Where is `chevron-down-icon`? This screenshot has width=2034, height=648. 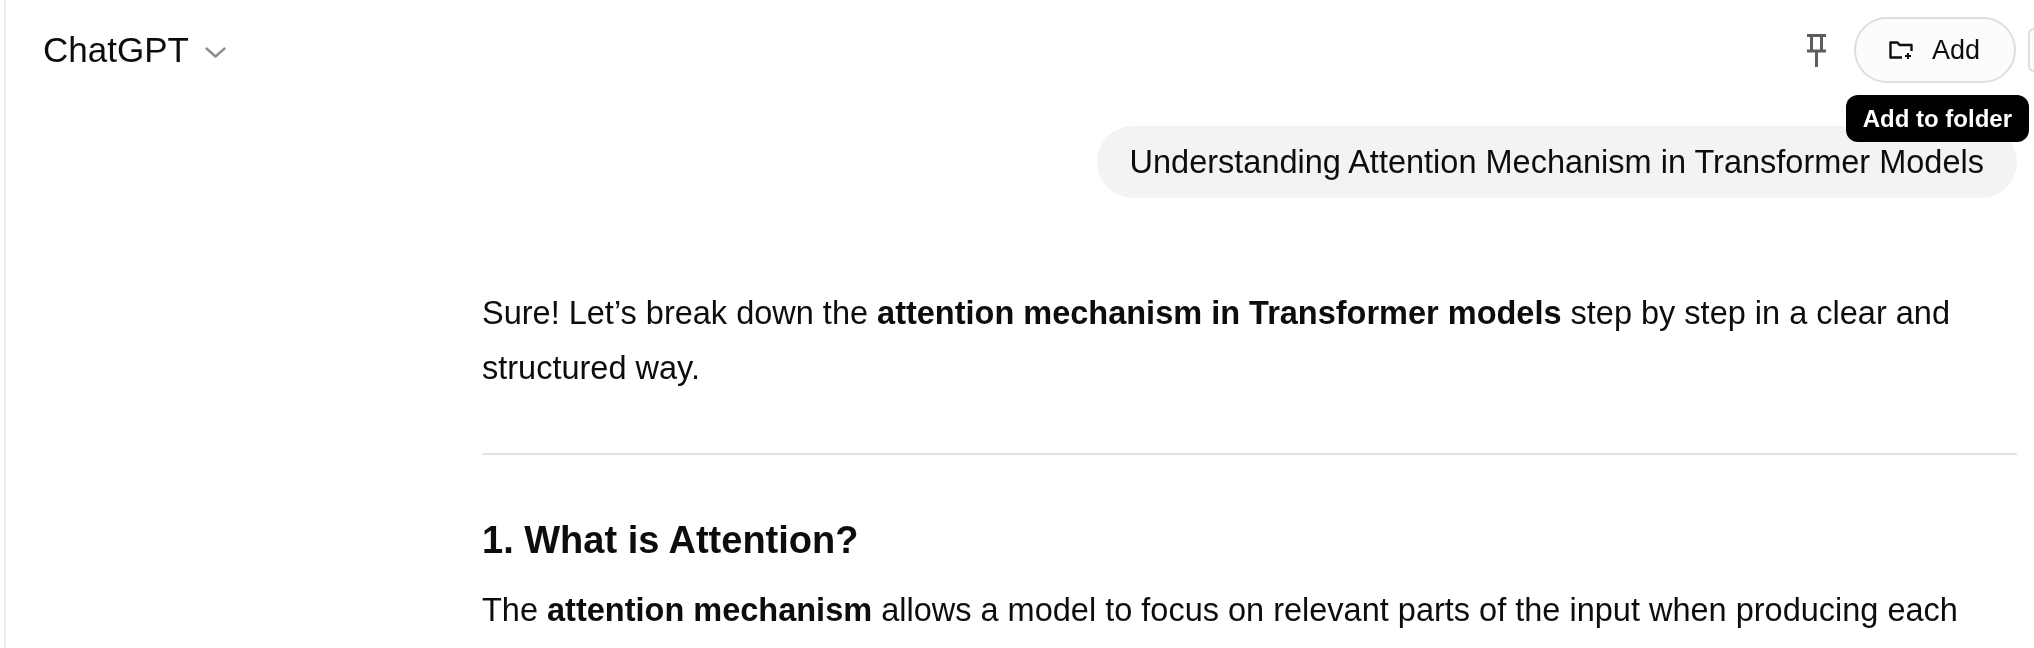
chevron-down-icon is located at coordinates (215, 52).